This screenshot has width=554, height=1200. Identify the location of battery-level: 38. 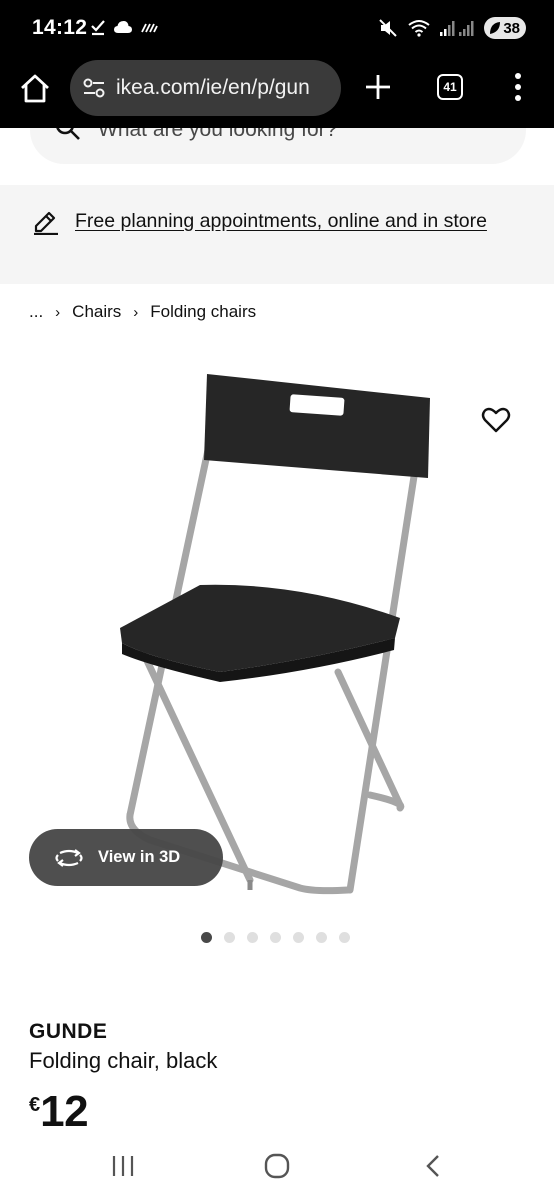
(511, 28).